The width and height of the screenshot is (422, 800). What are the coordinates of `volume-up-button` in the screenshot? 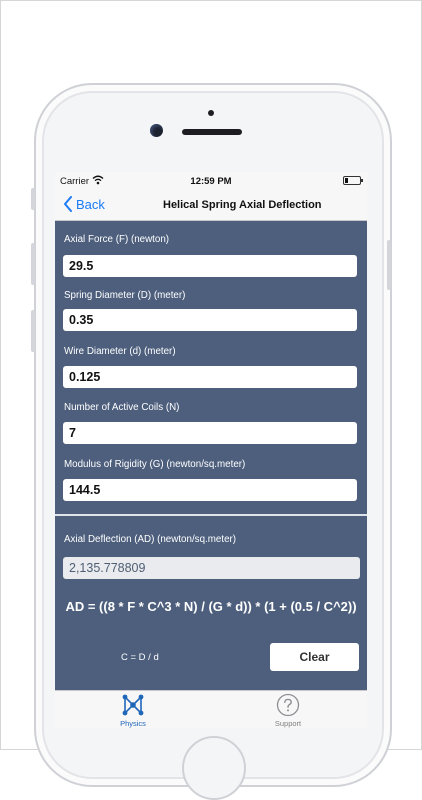 It's located at (33, 264).